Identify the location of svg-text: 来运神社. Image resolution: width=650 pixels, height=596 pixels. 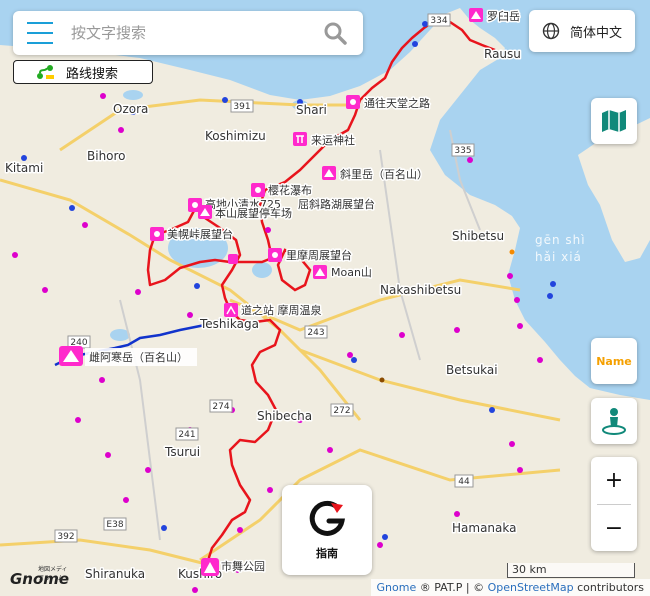
(333, 140).